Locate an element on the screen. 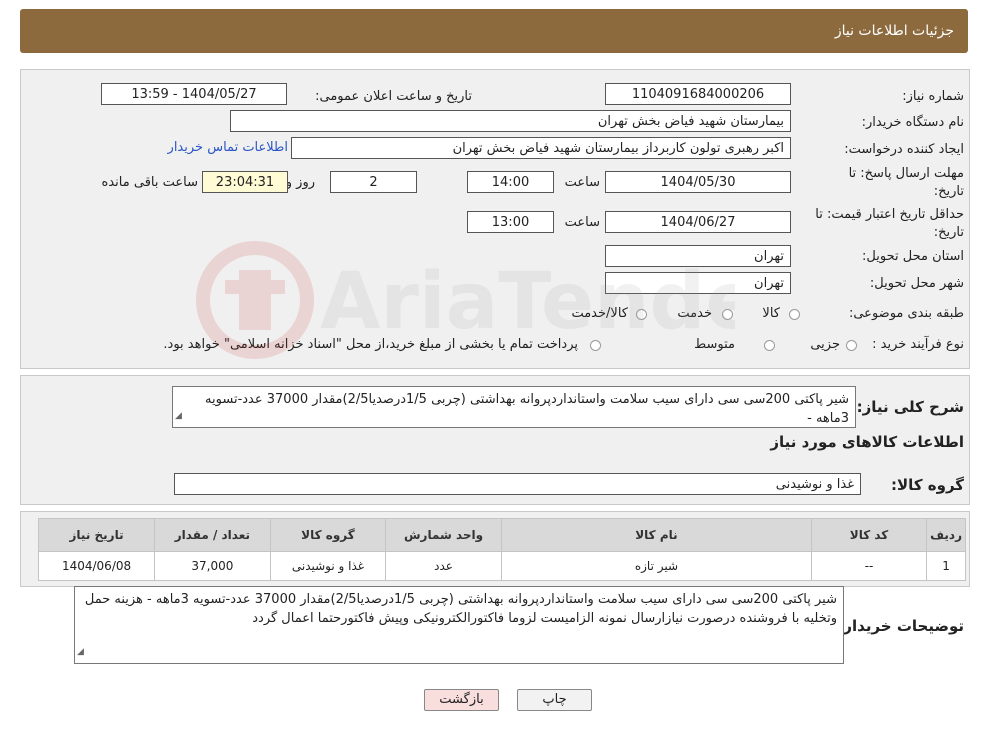  remaining-time-field: 23:04:31 is located at coordinates (245, 182).